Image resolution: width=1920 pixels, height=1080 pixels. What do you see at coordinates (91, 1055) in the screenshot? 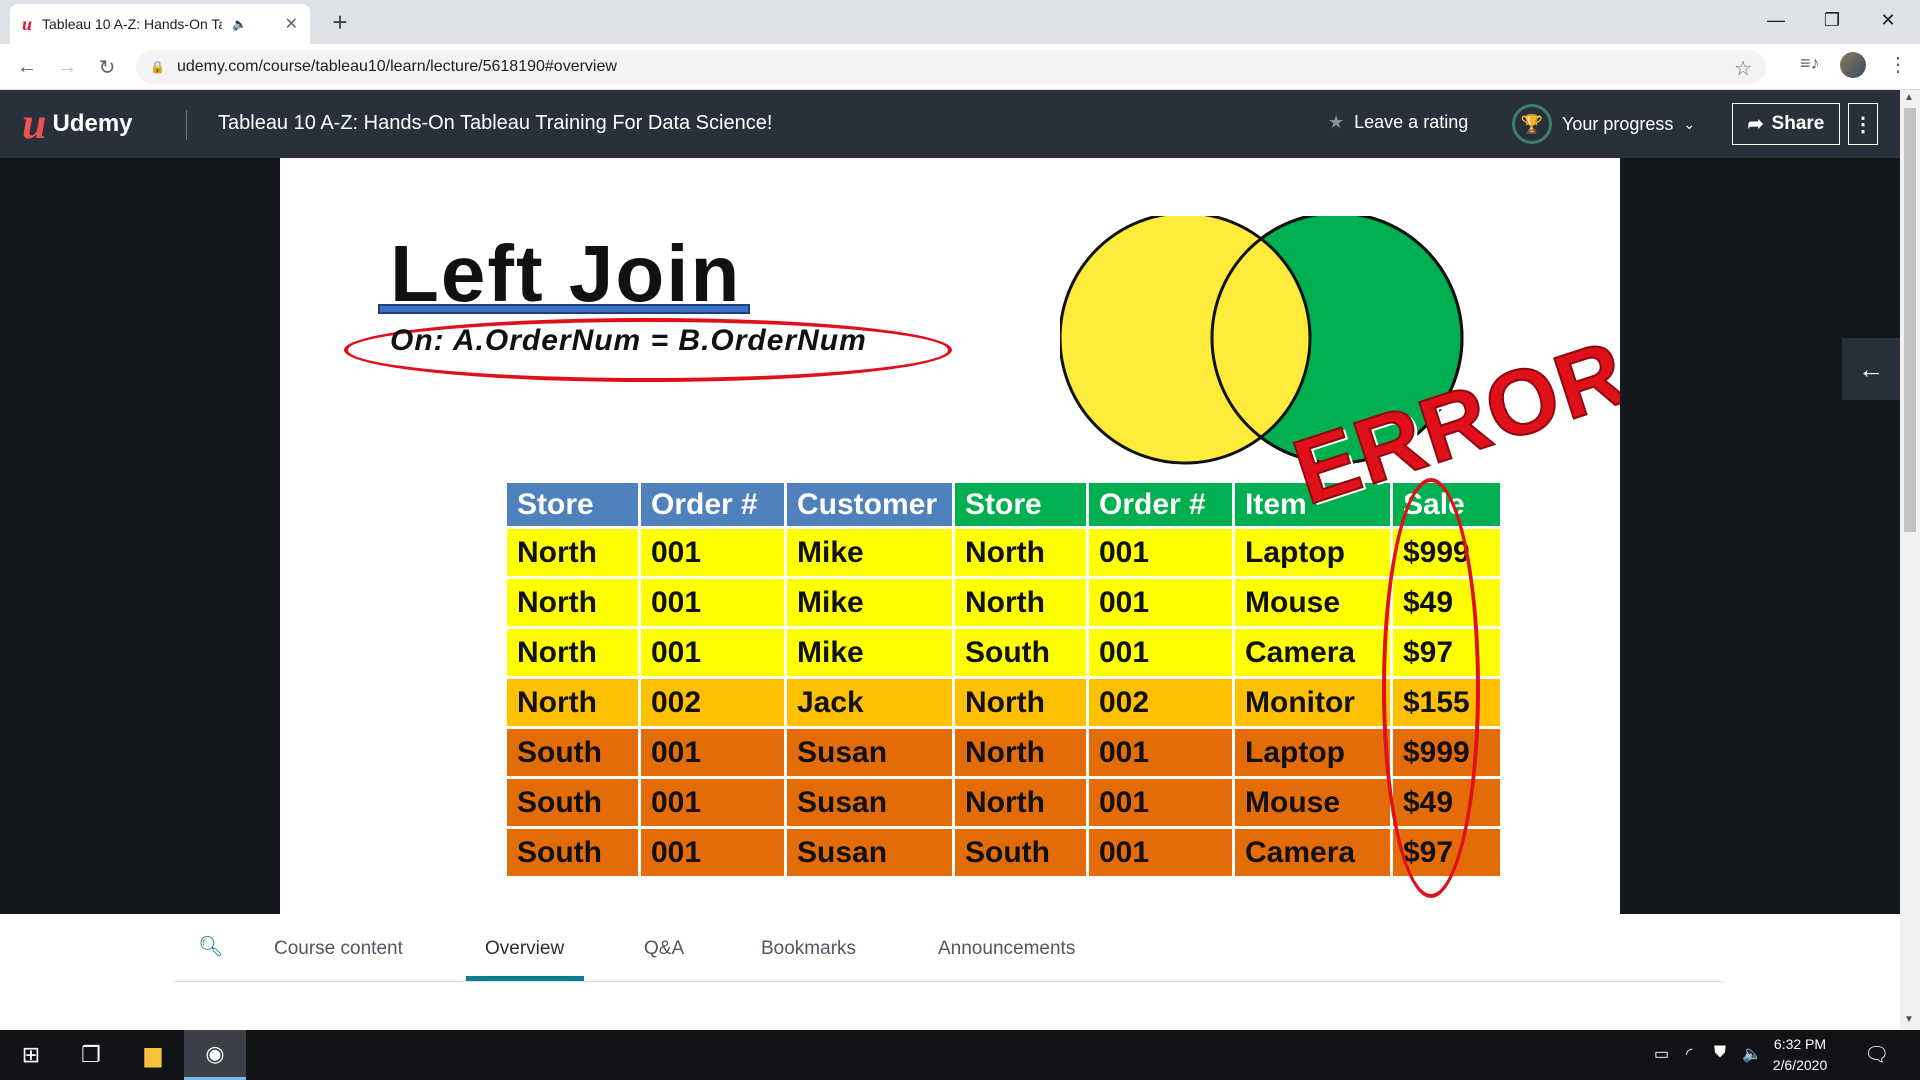
I see `task-view-icon: ❐` at bounding box center [91, 1055].